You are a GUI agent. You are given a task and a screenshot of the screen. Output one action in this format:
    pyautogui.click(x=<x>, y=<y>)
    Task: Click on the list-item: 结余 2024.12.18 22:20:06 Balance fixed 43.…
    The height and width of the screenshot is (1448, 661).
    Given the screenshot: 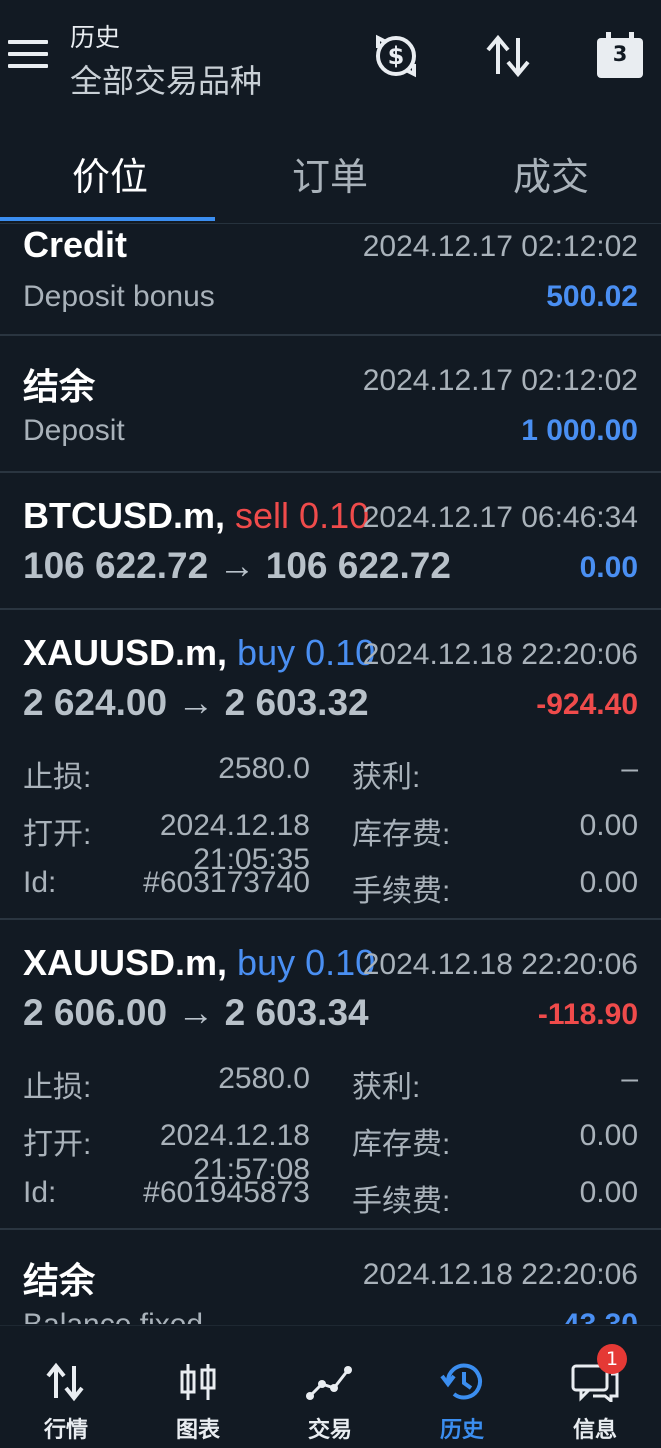 What is the action you would take?
    pyautogui.click(x=330, y=1277)
    